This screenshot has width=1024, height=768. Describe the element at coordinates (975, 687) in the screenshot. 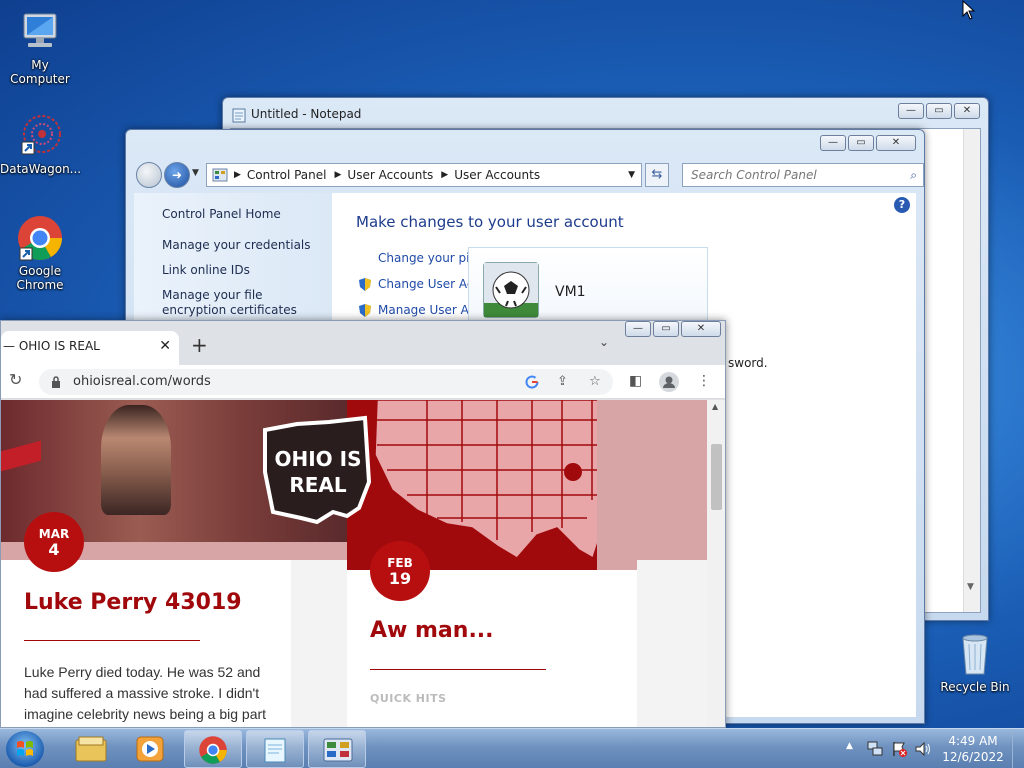

I see `desktop-icon-label: Recycle Bin` at that location.